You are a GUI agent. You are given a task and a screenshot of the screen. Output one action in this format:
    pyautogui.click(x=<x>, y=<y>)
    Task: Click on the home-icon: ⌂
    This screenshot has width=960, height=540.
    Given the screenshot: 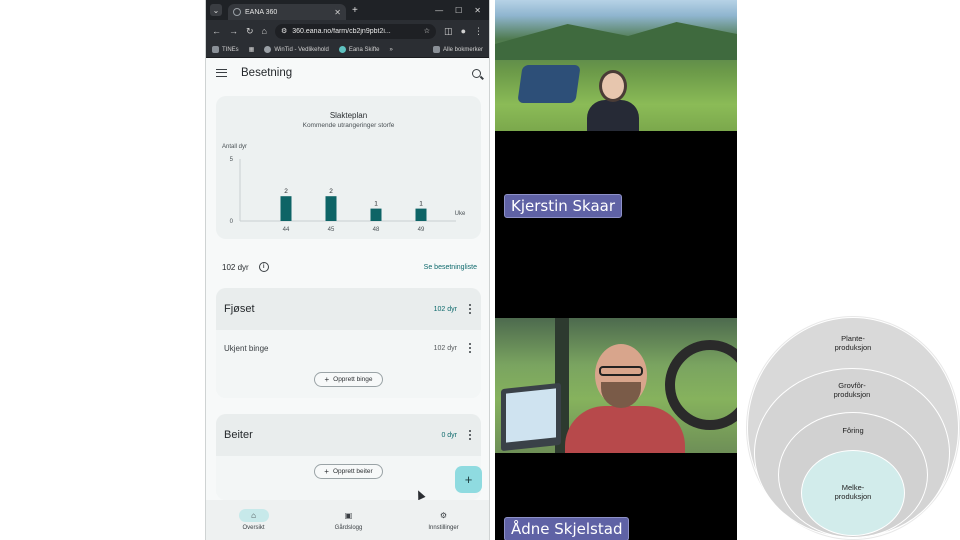 What is the action you would take?
    pyautogui.click(x=253, y=515)
    